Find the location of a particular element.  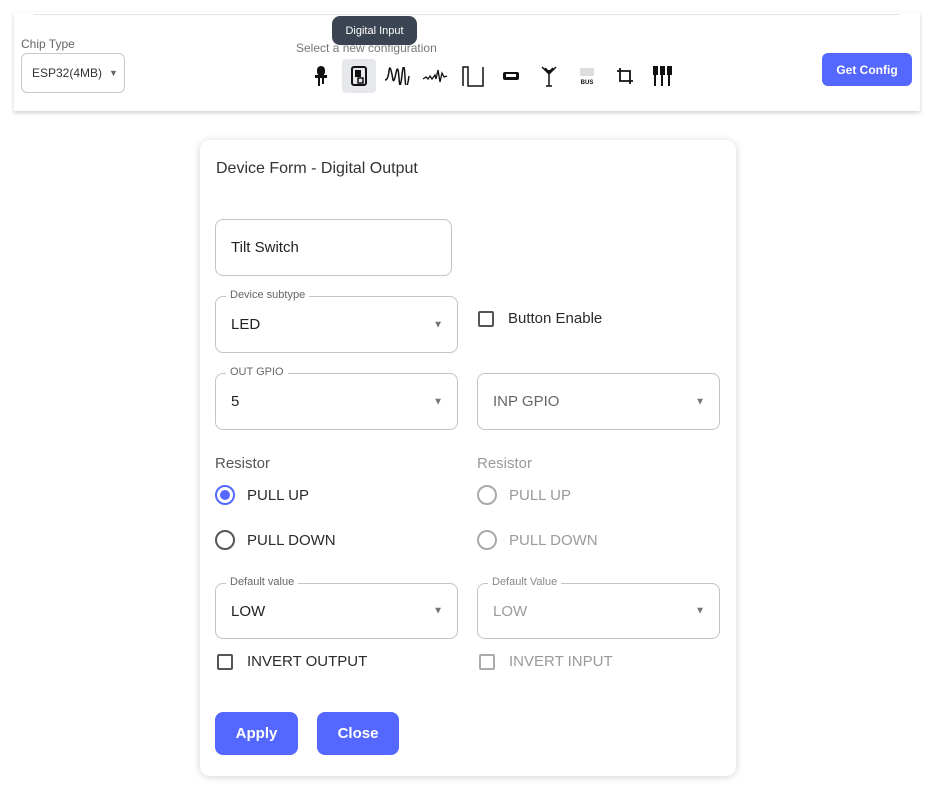

invert-output-checkbox: INVERT OUTPUT is located at coordinates (292, 661).